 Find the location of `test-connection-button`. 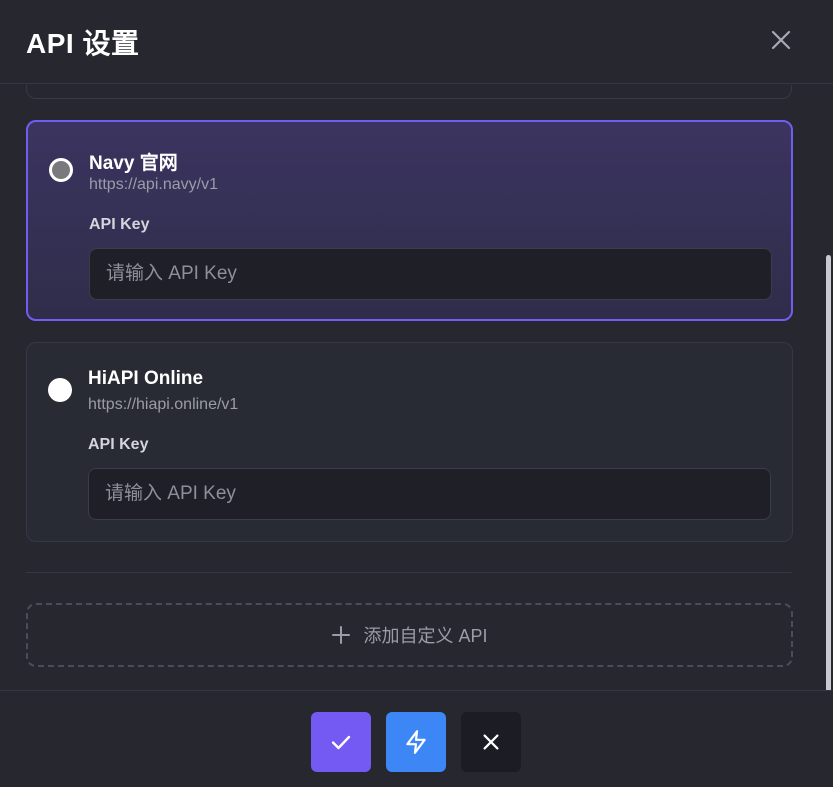

test-connection-button is located at coordinates (416, 742).